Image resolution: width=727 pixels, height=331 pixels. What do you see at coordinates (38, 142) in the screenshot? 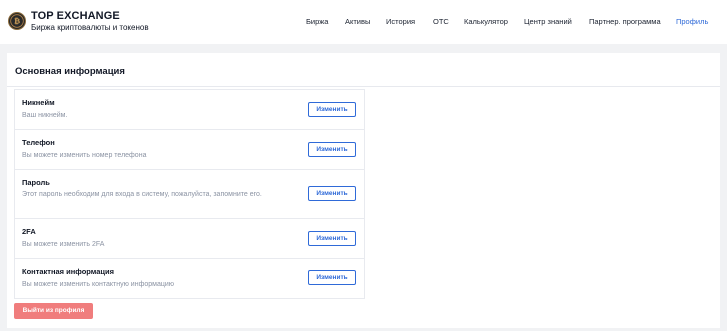
I see `row-title: Телефон` at bounding box center [38, 142].